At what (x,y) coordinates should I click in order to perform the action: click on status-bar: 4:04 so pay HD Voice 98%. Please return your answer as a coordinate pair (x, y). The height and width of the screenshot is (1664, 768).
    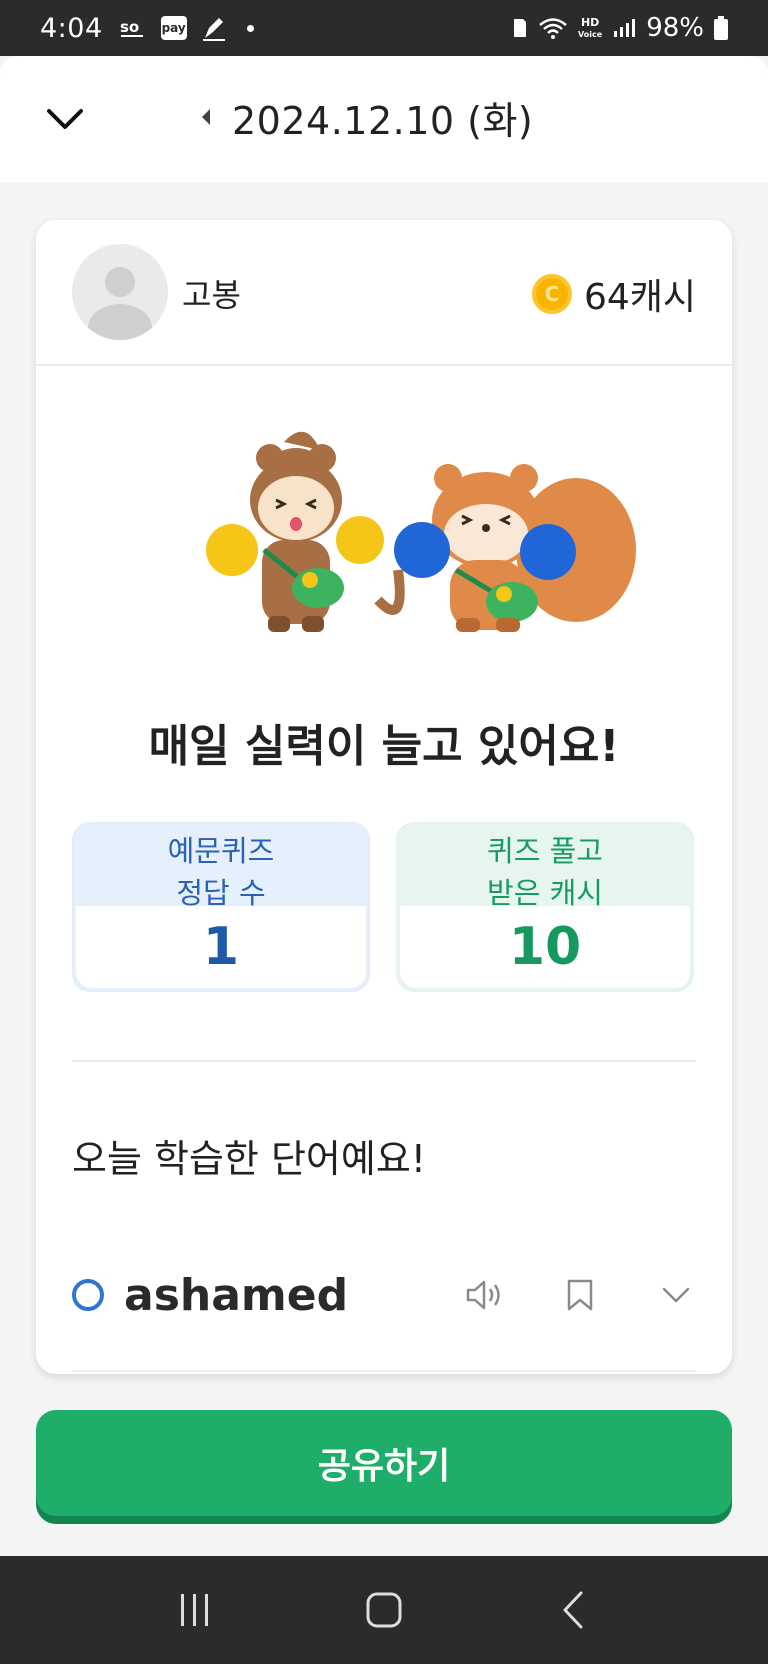
    Looking at the image, I should click on (384, 28).